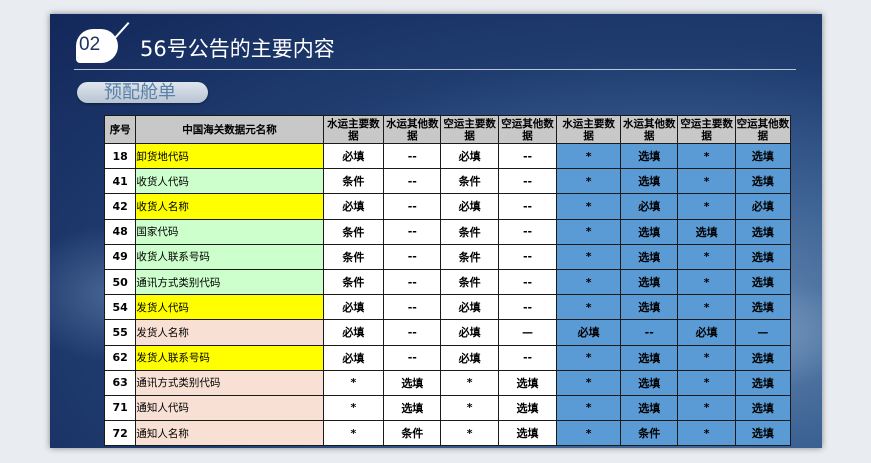  What do you see at coordinates (229, 332) in the screenshot?
I see `row-element-name: 发货人名称` at bounding box center [229, 332].